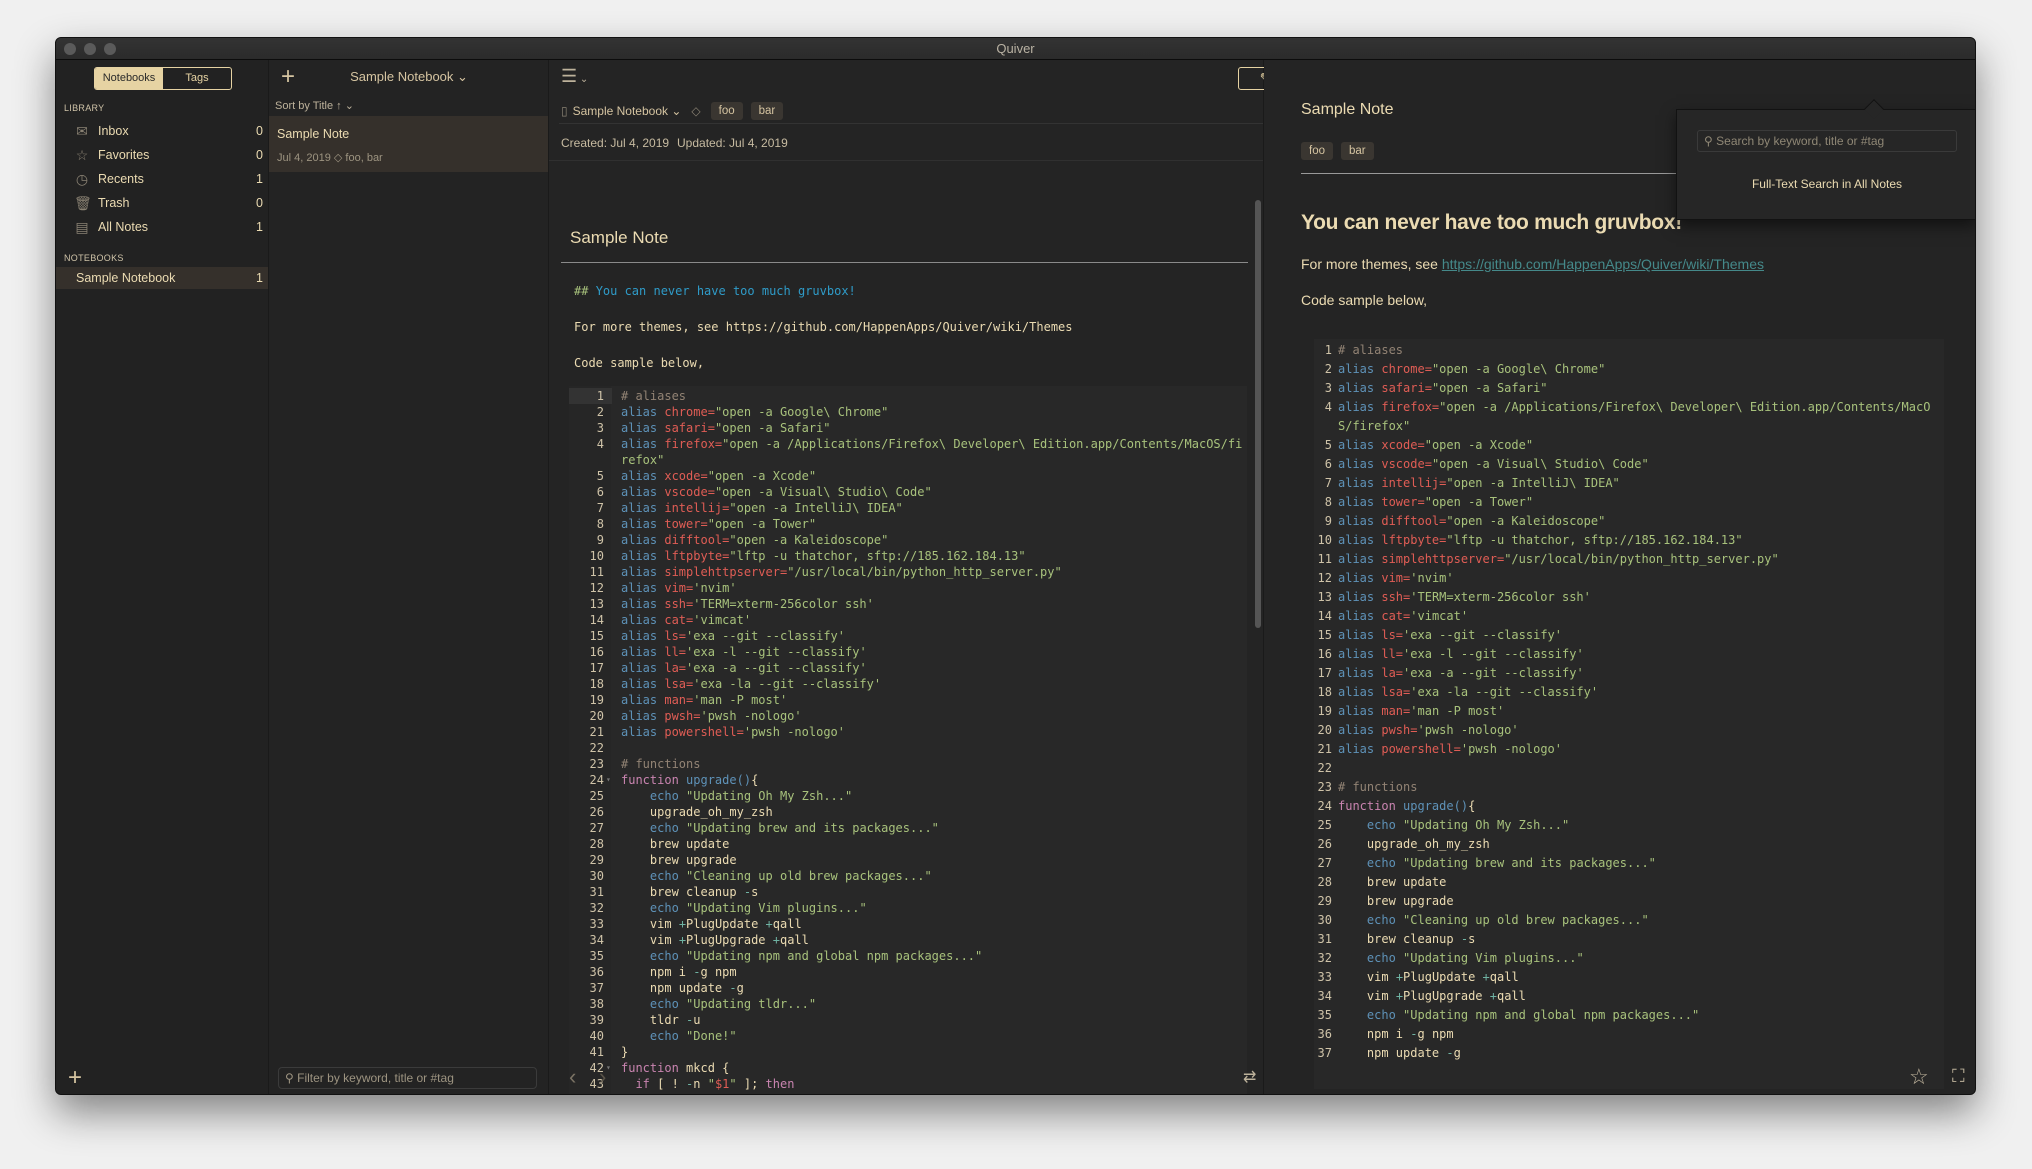 This screenshot has height=1169, width=2032. Describe the element at coordinates (1258, 414) in the screenshot. I see `editor-scrollbar` at that location.